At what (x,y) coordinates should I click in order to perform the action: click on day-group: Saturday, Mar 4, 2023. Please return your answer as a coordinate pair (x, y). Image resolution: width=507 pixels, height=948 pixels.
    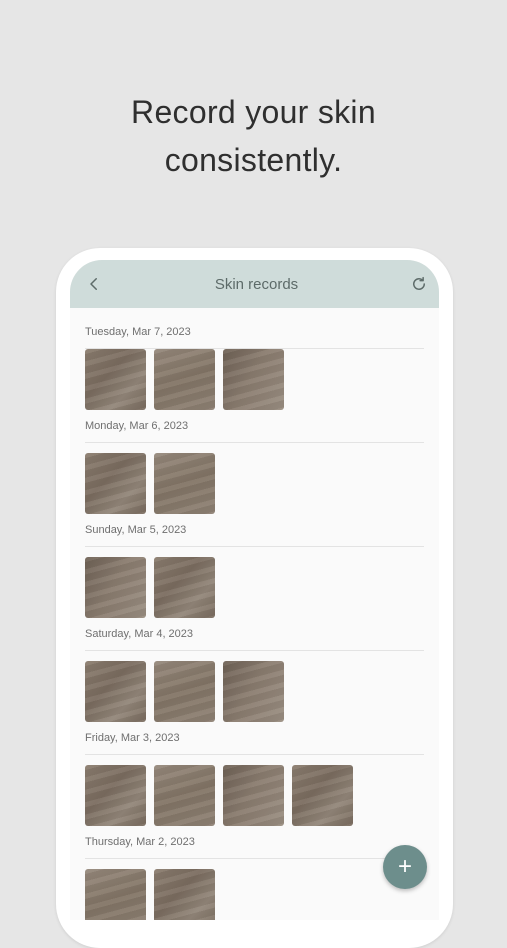
    Looking at the image, I should click on (254, 639).